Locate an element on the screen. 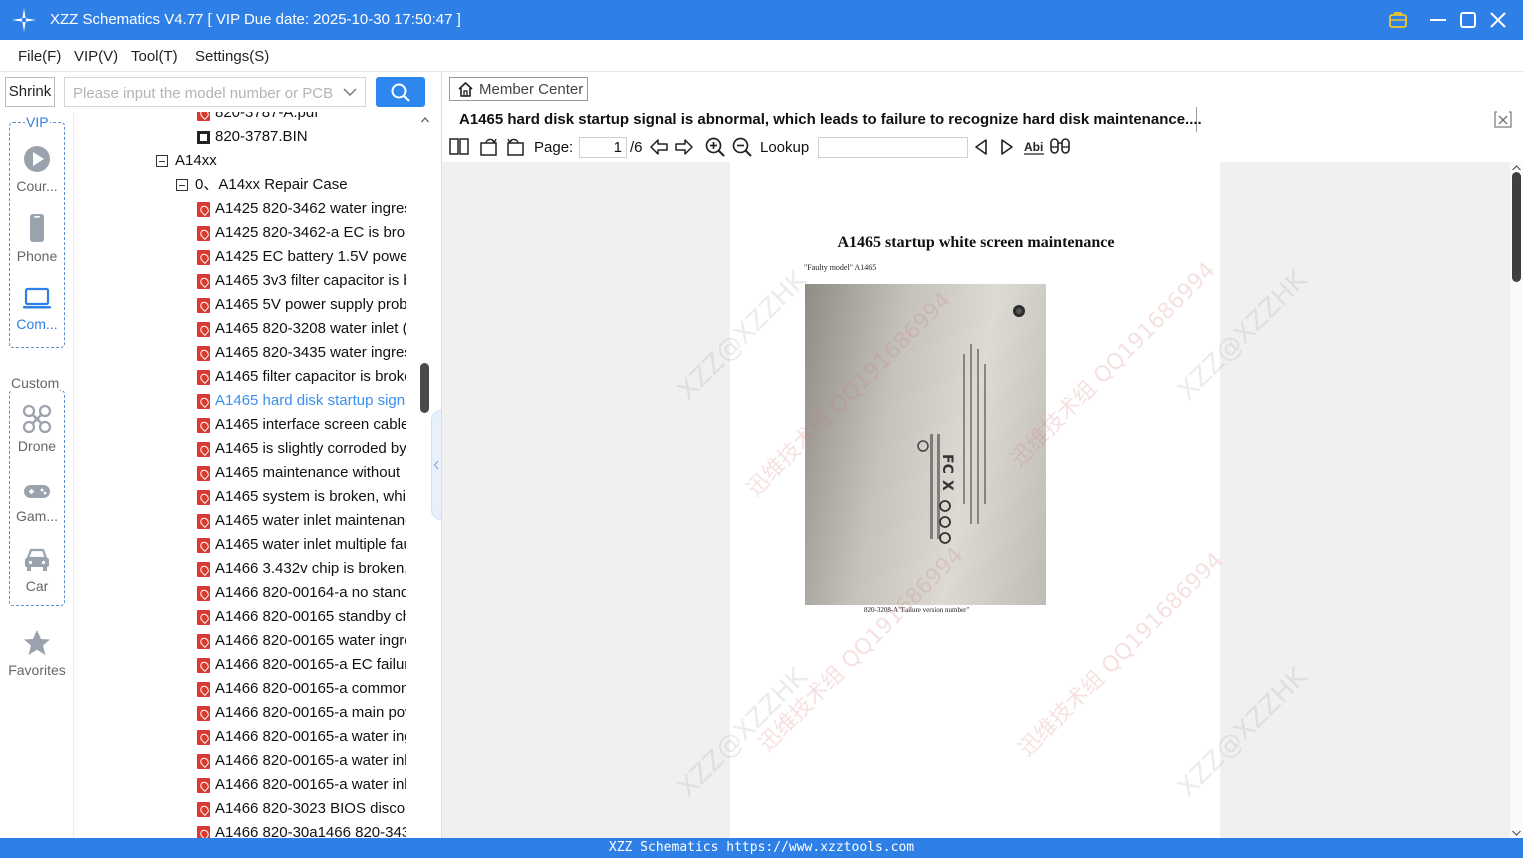  collapse-panel-handle is located at coordinates (436, 465).